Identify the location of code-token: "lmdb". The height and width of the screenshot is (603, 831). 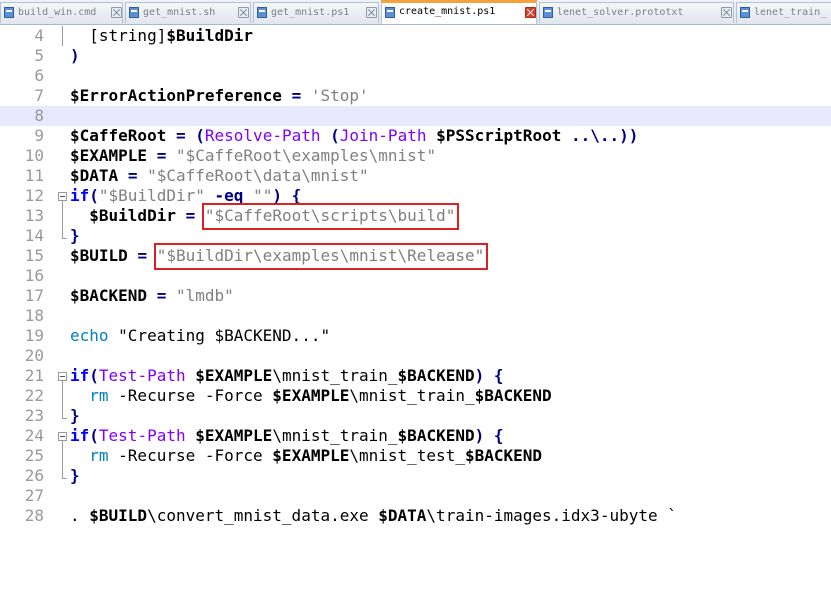
(204, 295).